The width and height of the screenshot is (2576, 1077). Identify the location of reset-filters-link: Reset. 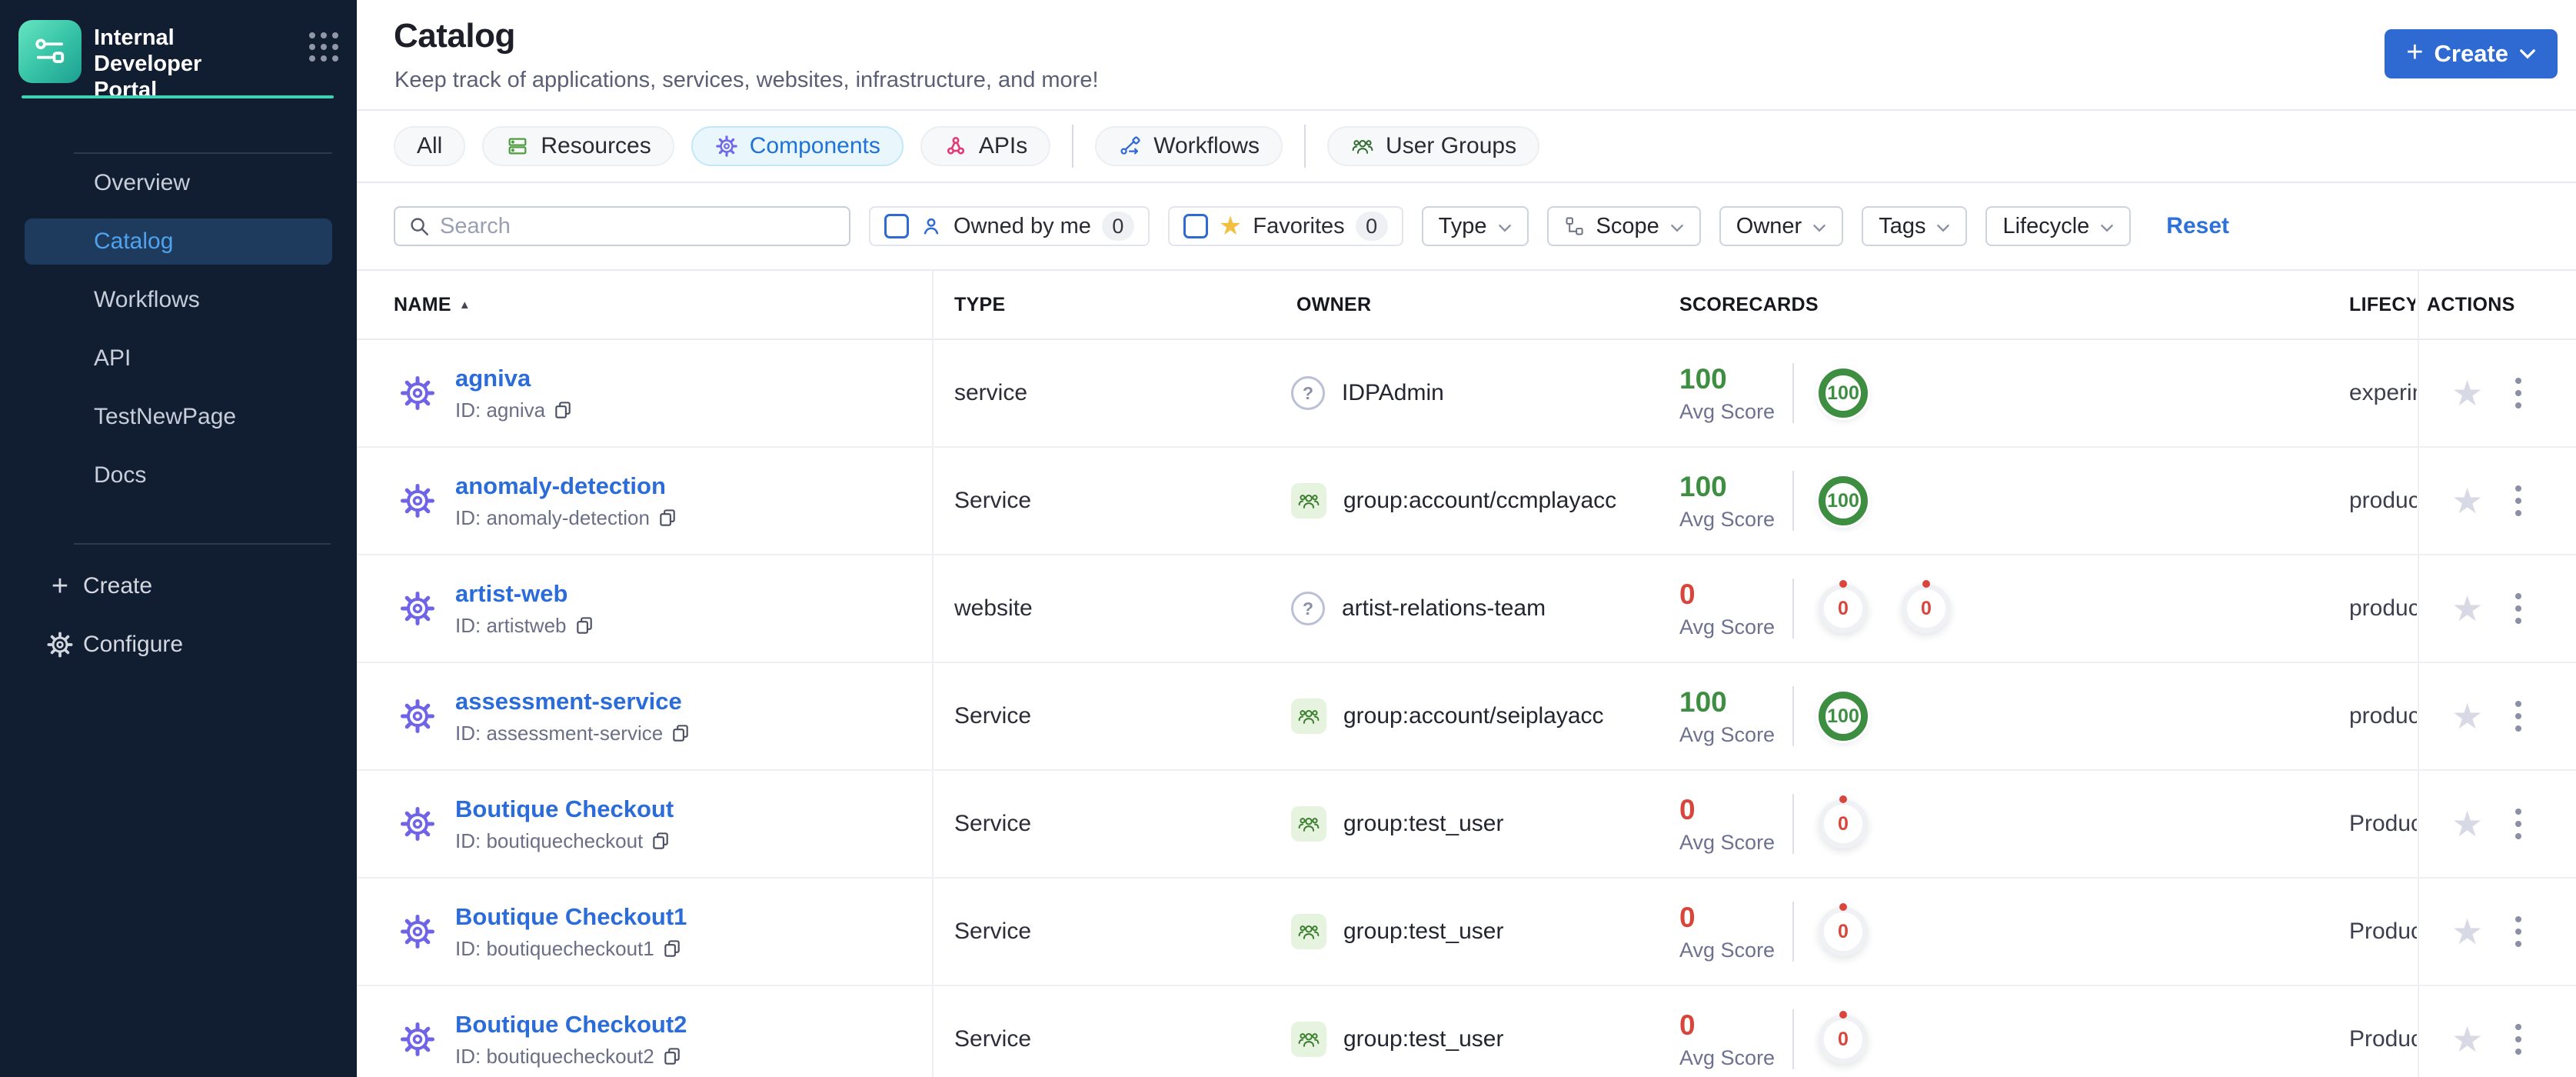
(2197, 226).